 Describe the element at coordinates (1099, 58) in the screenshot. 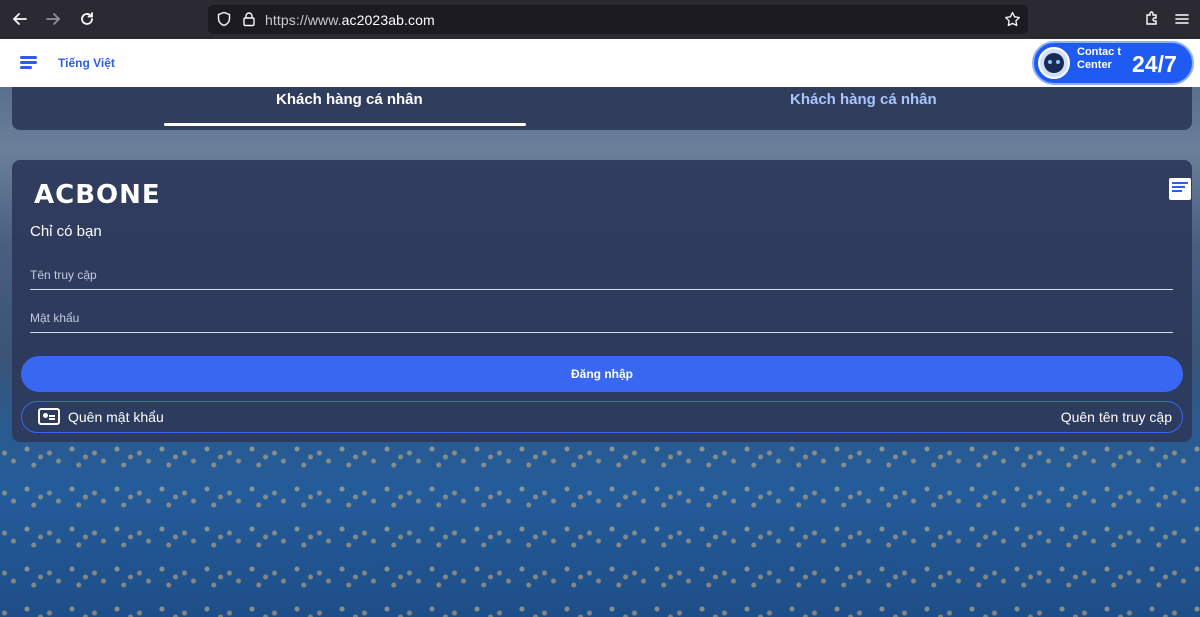

I see `contact-center-label: Contac t Center` at that location.